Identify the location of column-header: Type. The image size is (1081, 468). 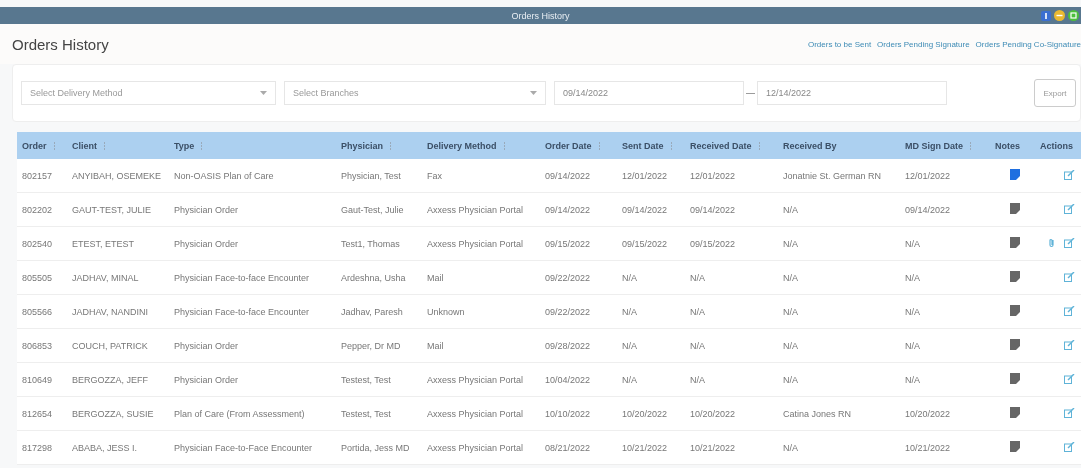
(252, 145).